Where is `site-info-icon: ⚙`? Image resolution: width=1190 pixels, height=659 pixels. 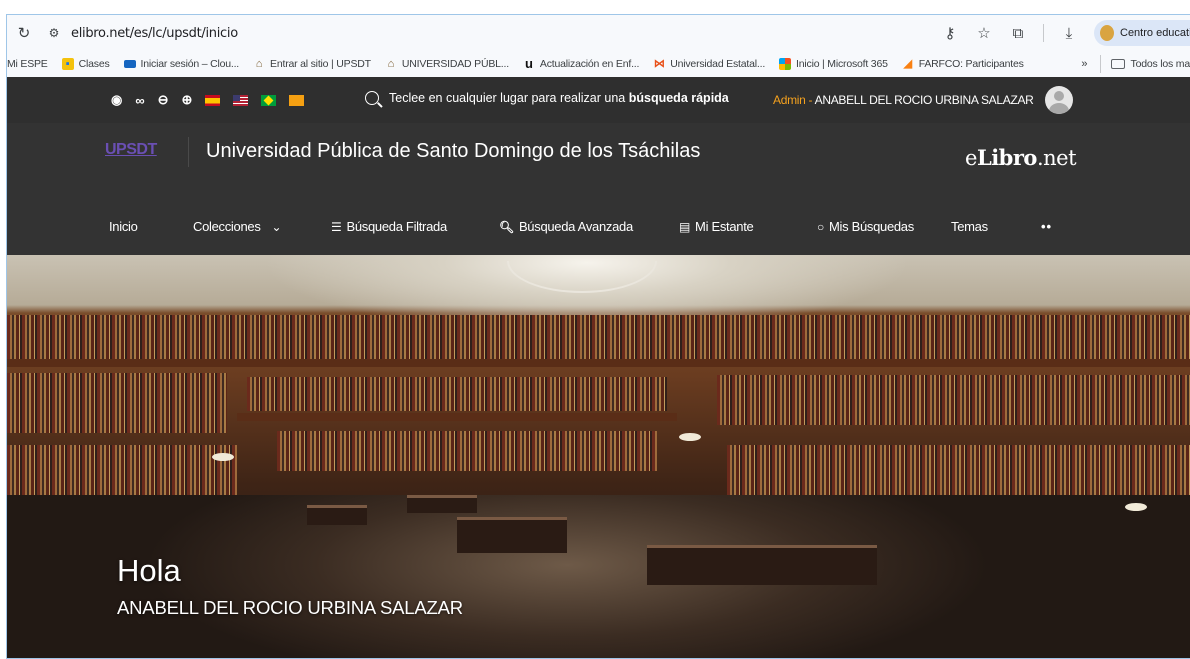 site-info-icon: ⚙ is located at coordinates (54, 33).